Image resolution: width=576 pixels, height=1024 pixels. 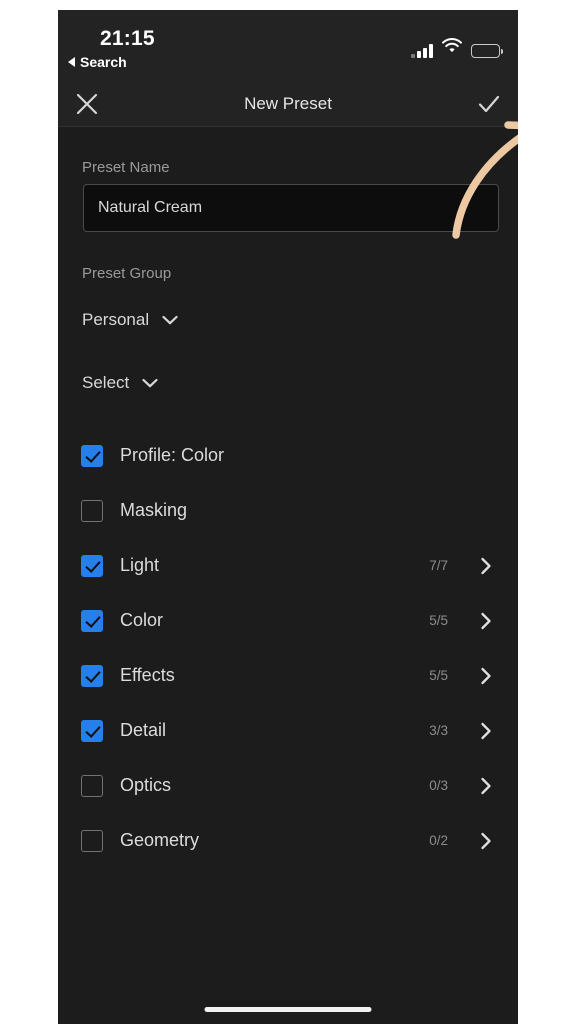 I want to click on preset-group-dropdown: Personal, so click(x=130, y=320).